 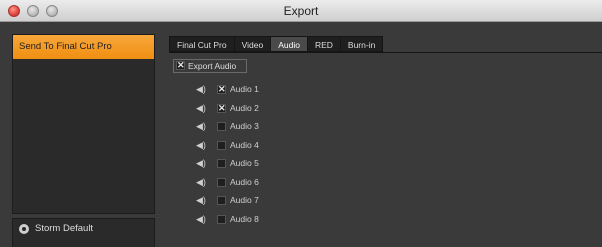 I want to click on gear-icon, so click(x=24, y=229).